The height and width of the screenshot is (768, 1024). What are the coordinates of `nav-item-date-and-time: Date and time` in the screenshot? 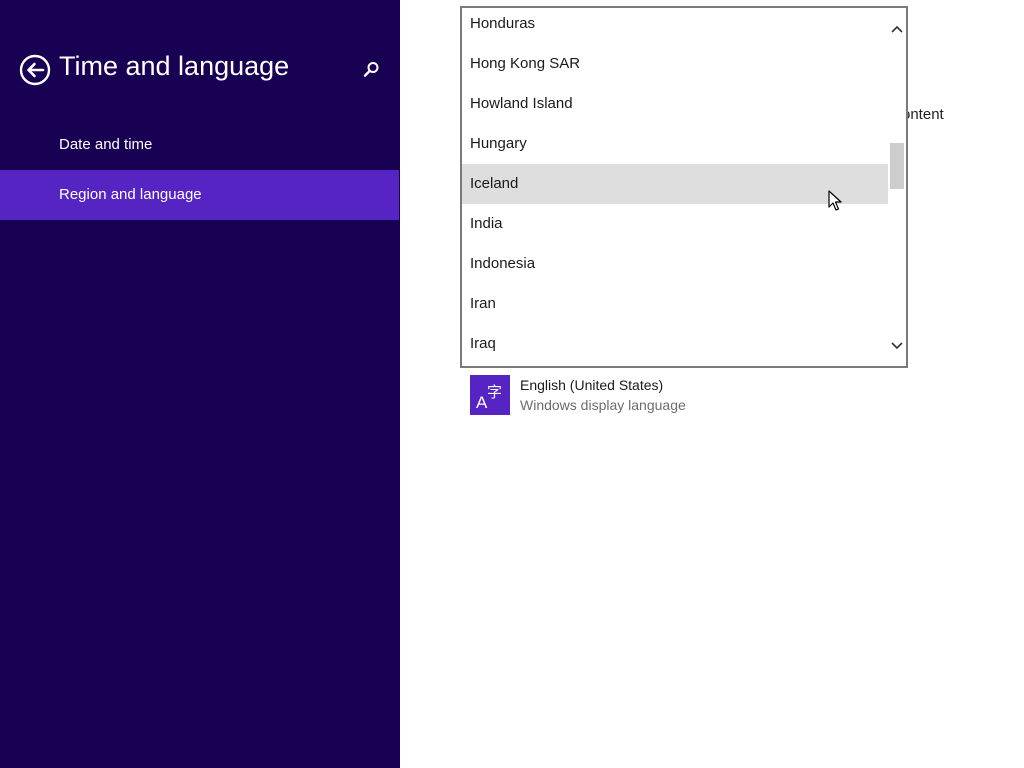 It's located at (199, 145).